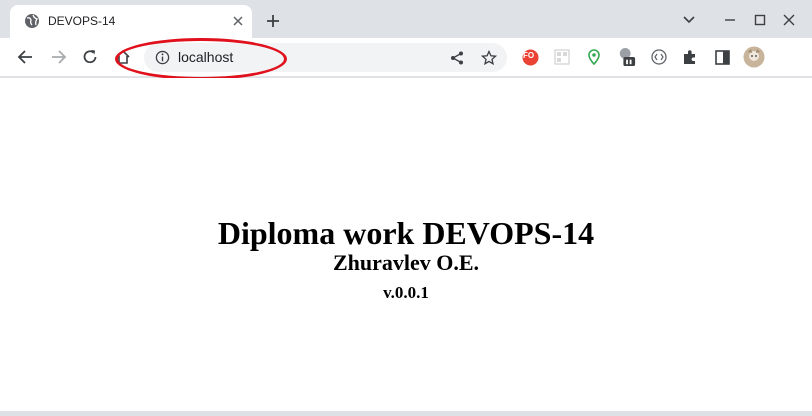 Image resolution: width=812 pixels, height=416 pixels. What do you see at coordinates (406, 233) in the screenshot?
I see `page-title: Diploma work DEVOPS-14` at bounding box center [406, 233].